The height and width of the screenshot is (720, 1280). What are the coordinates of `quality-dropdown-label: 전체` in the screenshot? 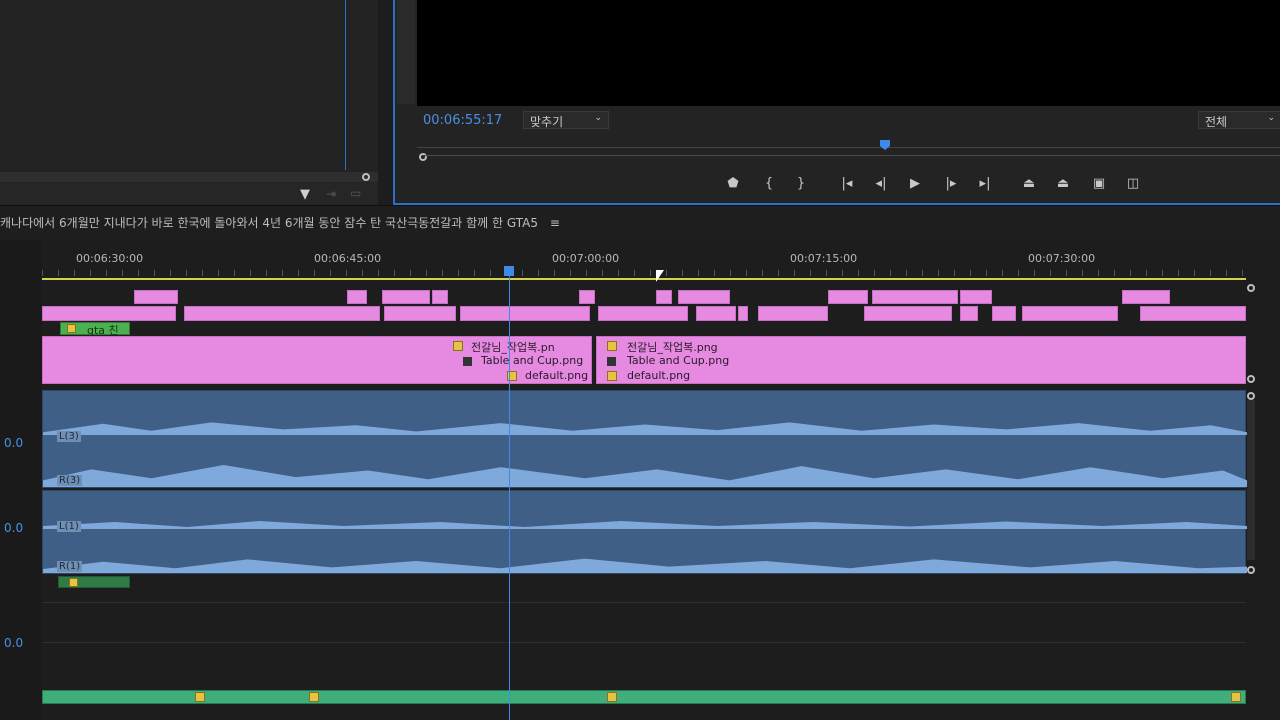 It's located at (1216, 122).